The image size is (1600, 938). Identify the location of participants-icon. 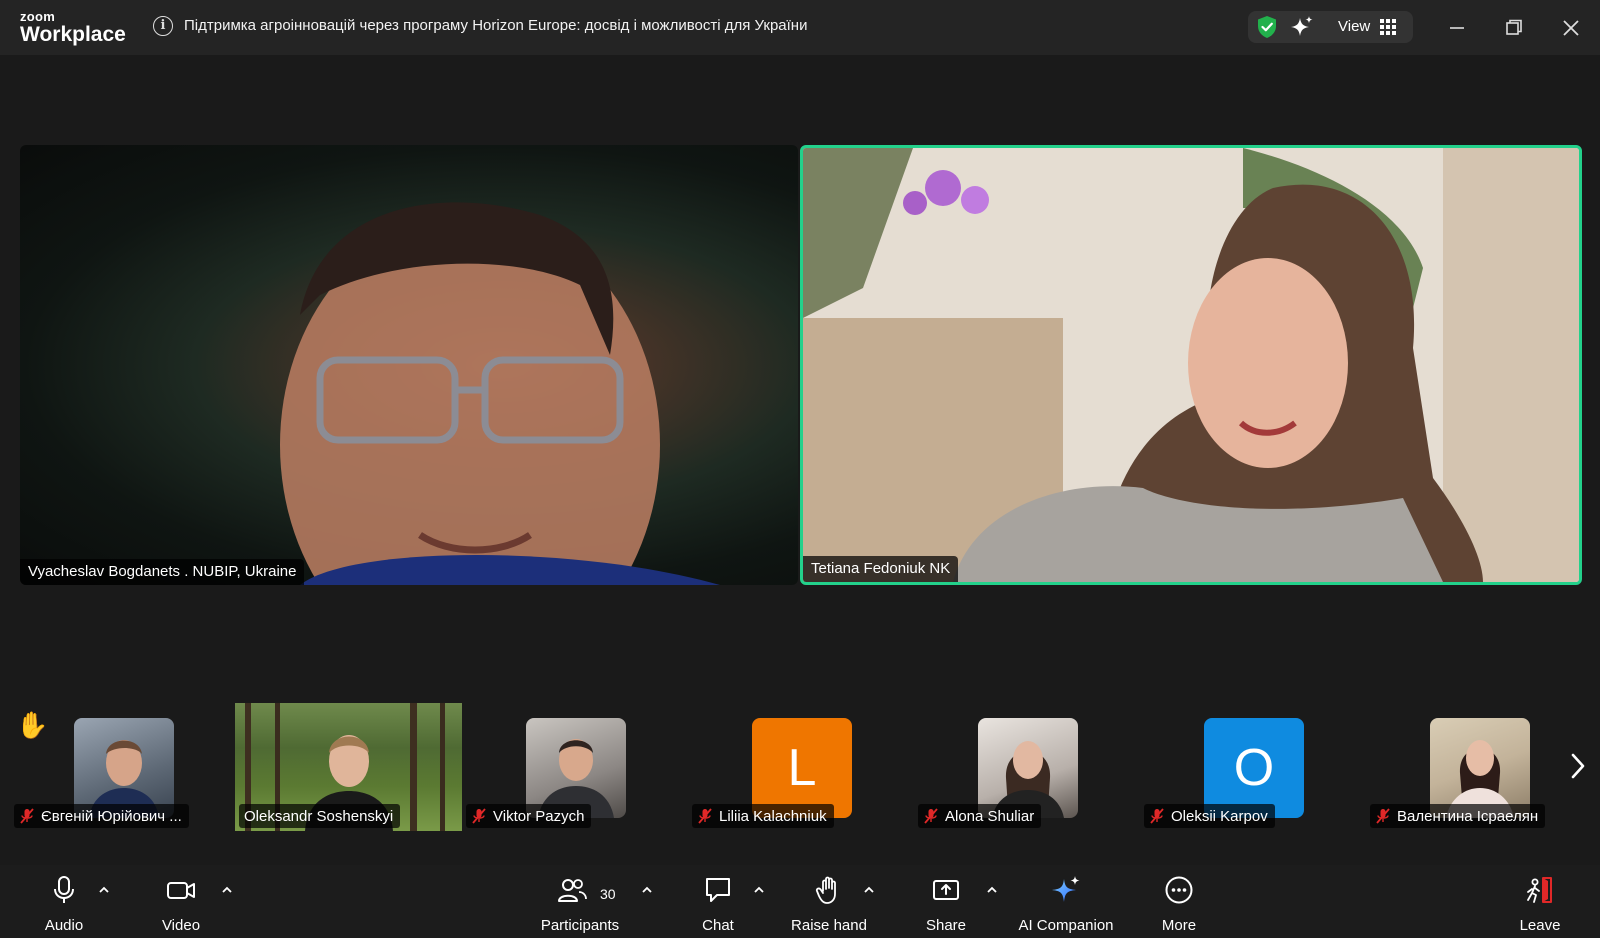
(573, 890).